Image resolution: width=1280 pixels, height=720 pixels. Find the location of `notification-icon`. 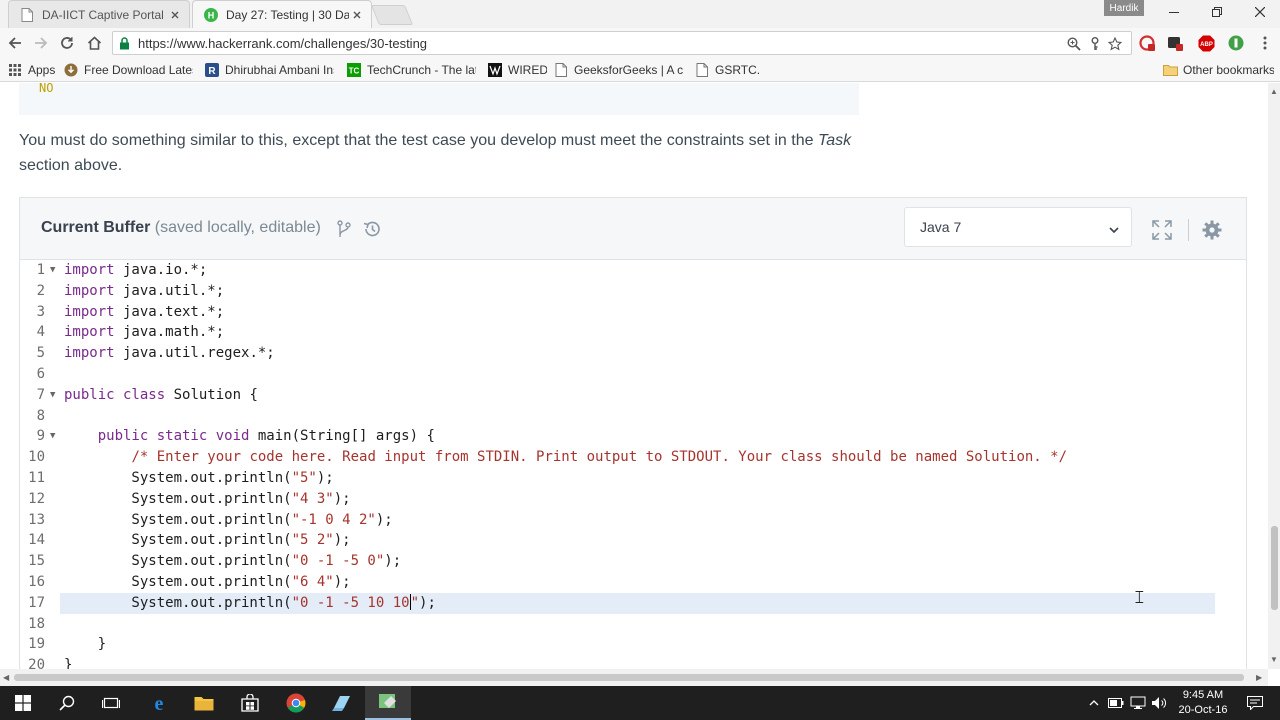

notification-icon is located at coordinates (1255, 703).